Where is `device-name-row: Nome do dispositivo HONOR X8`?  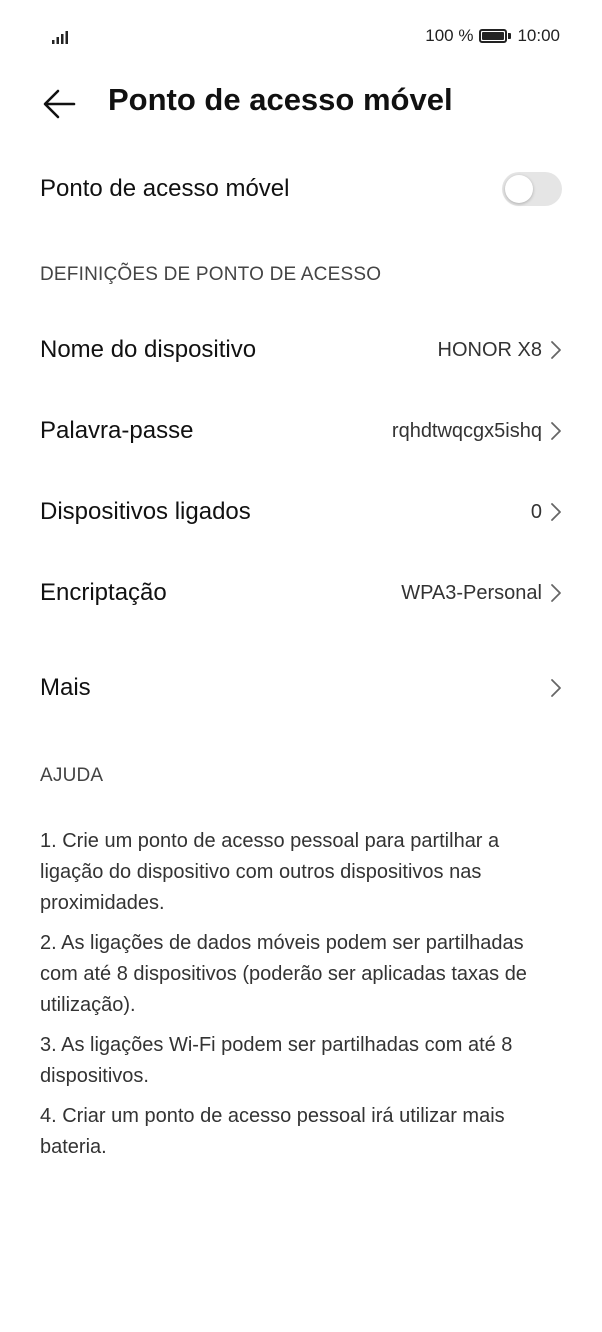 device-name-row: Nome do dispositivo HONOR X8 is located at coordinates (301, 350).